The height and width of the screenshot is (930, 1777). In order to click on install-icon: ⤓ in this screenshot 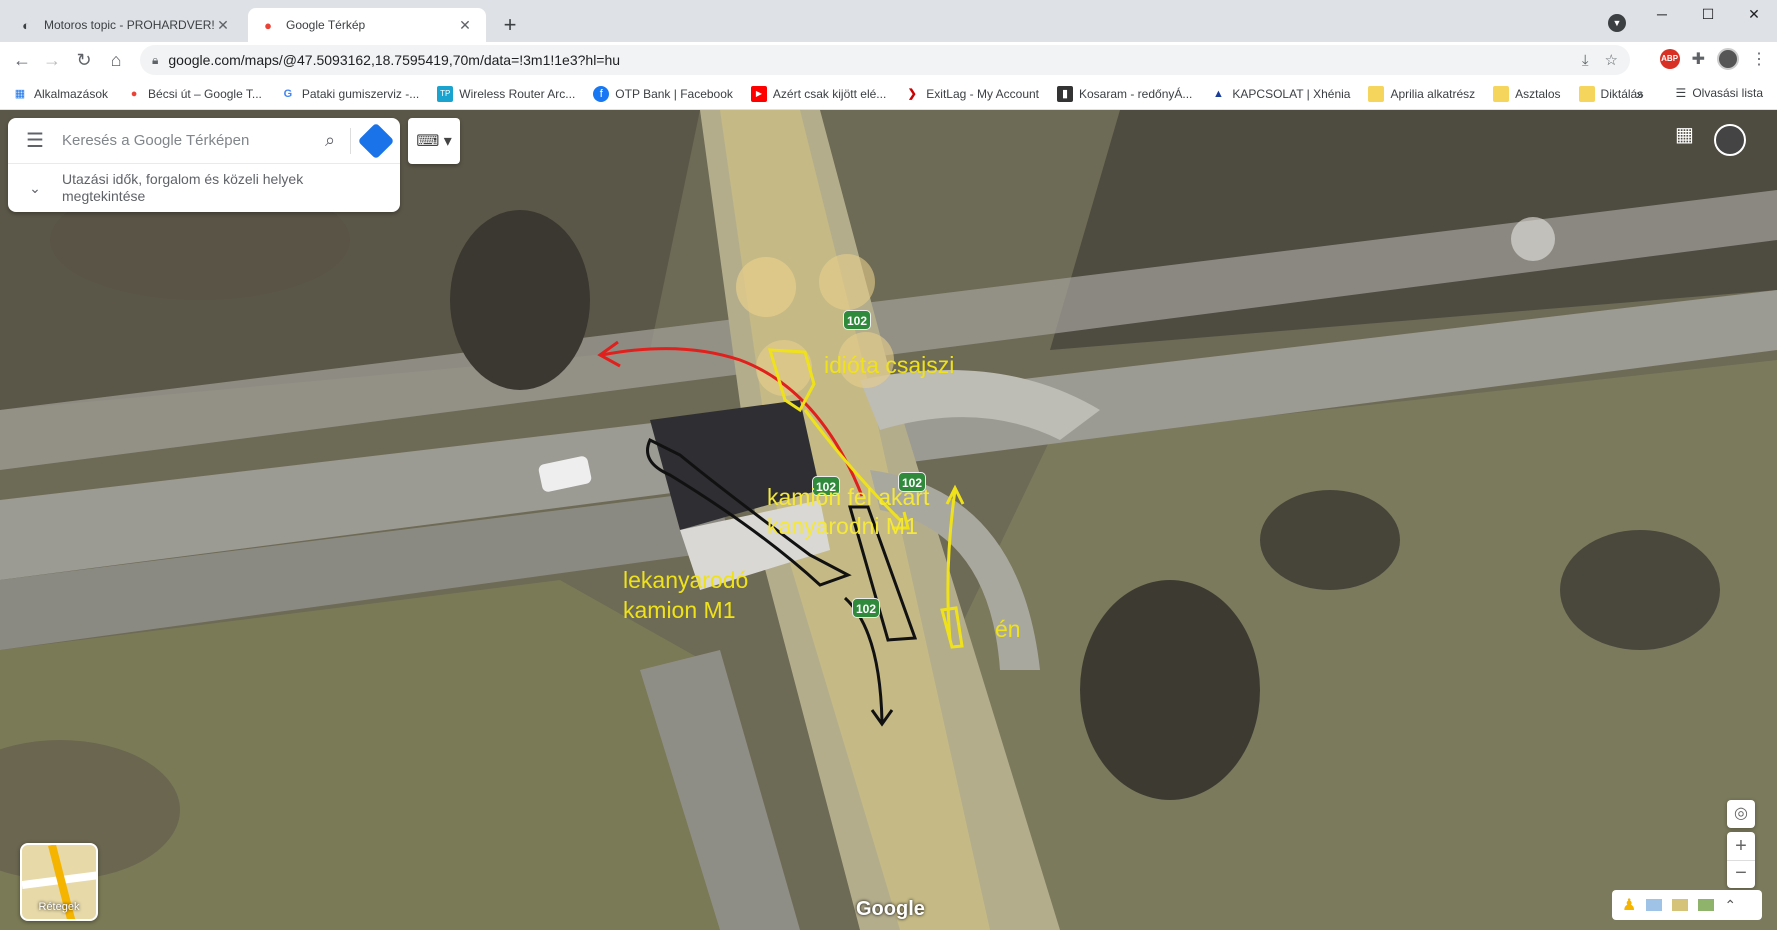, I will do `click(1585, 60)`.